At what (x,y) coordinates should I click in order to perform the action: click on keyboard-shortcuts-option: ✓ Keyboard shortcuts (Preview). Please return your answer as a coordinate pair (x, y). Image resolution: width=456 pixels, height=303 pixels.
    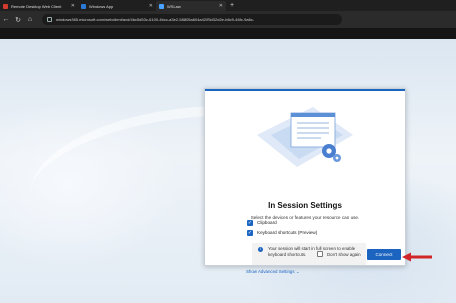
    Looking at the image, I should click on (282, 232).